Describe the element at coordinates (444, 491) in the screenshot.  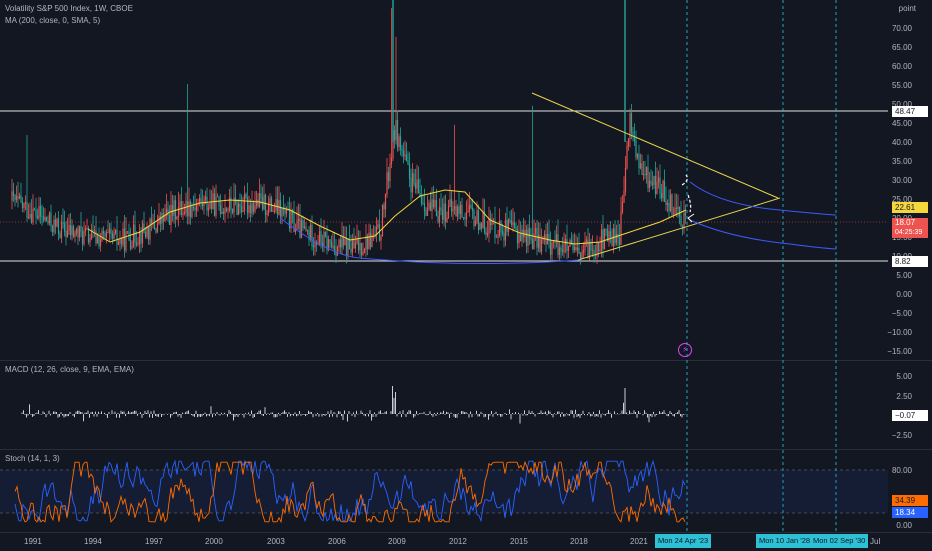
I see `stoch-band` at that location.